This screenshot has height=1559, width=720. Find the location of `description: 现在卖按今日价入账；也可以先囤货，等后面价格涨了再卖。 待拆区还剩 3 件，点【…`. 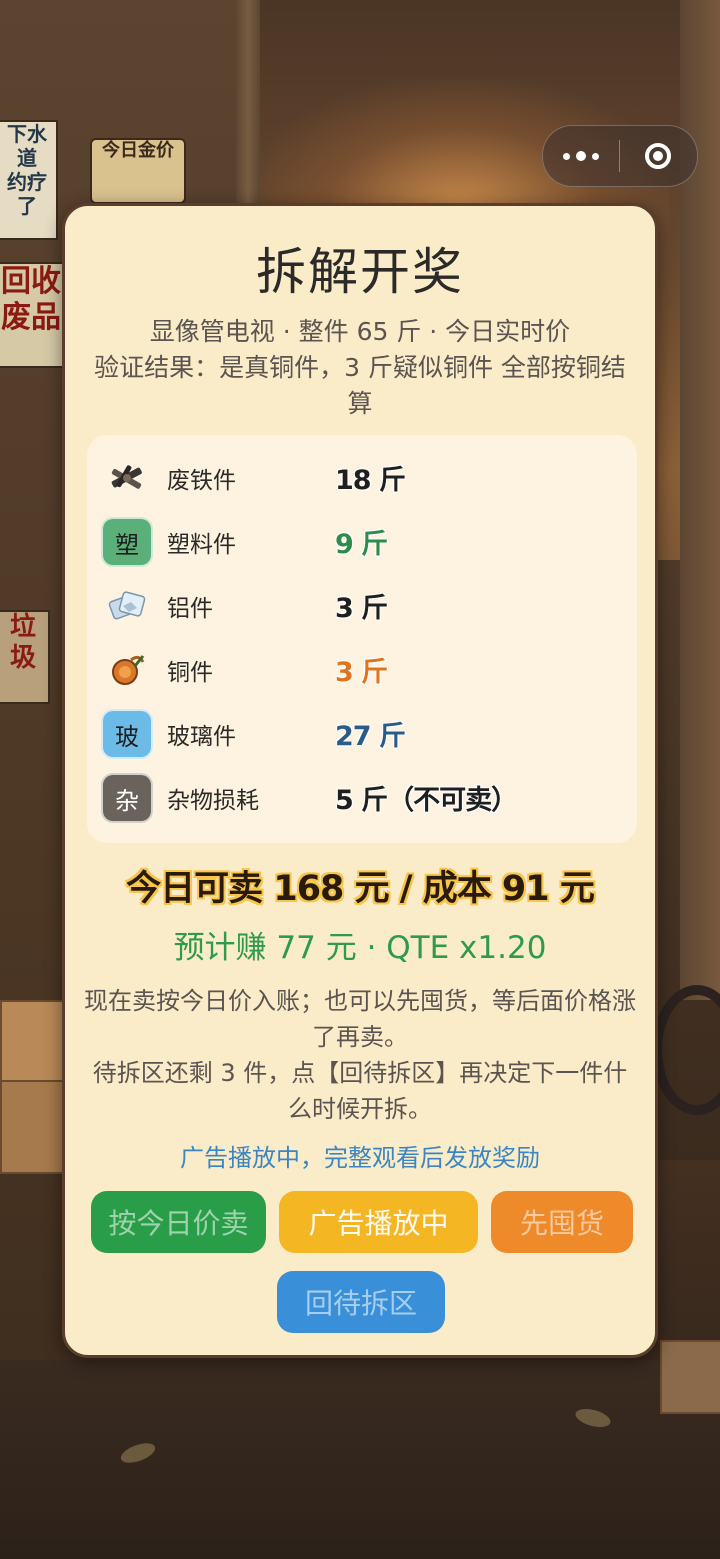

description: 现在卖按今日价入账；也可以先囤货，等后面价格涨了再卖。 待拆区还剩 3 件，点【… is located at coordinates (360, 1055).